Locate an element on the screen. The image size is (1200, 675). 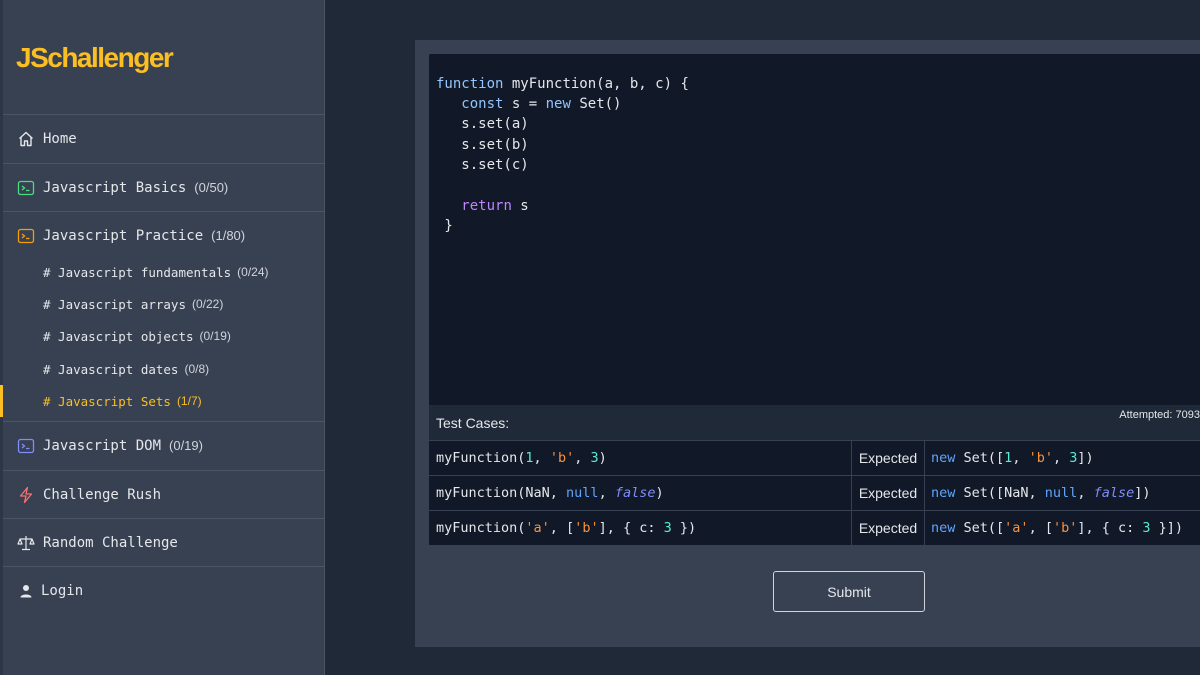
attempted-count: Attempted: 7093 is located at coordinates (1159, 415).